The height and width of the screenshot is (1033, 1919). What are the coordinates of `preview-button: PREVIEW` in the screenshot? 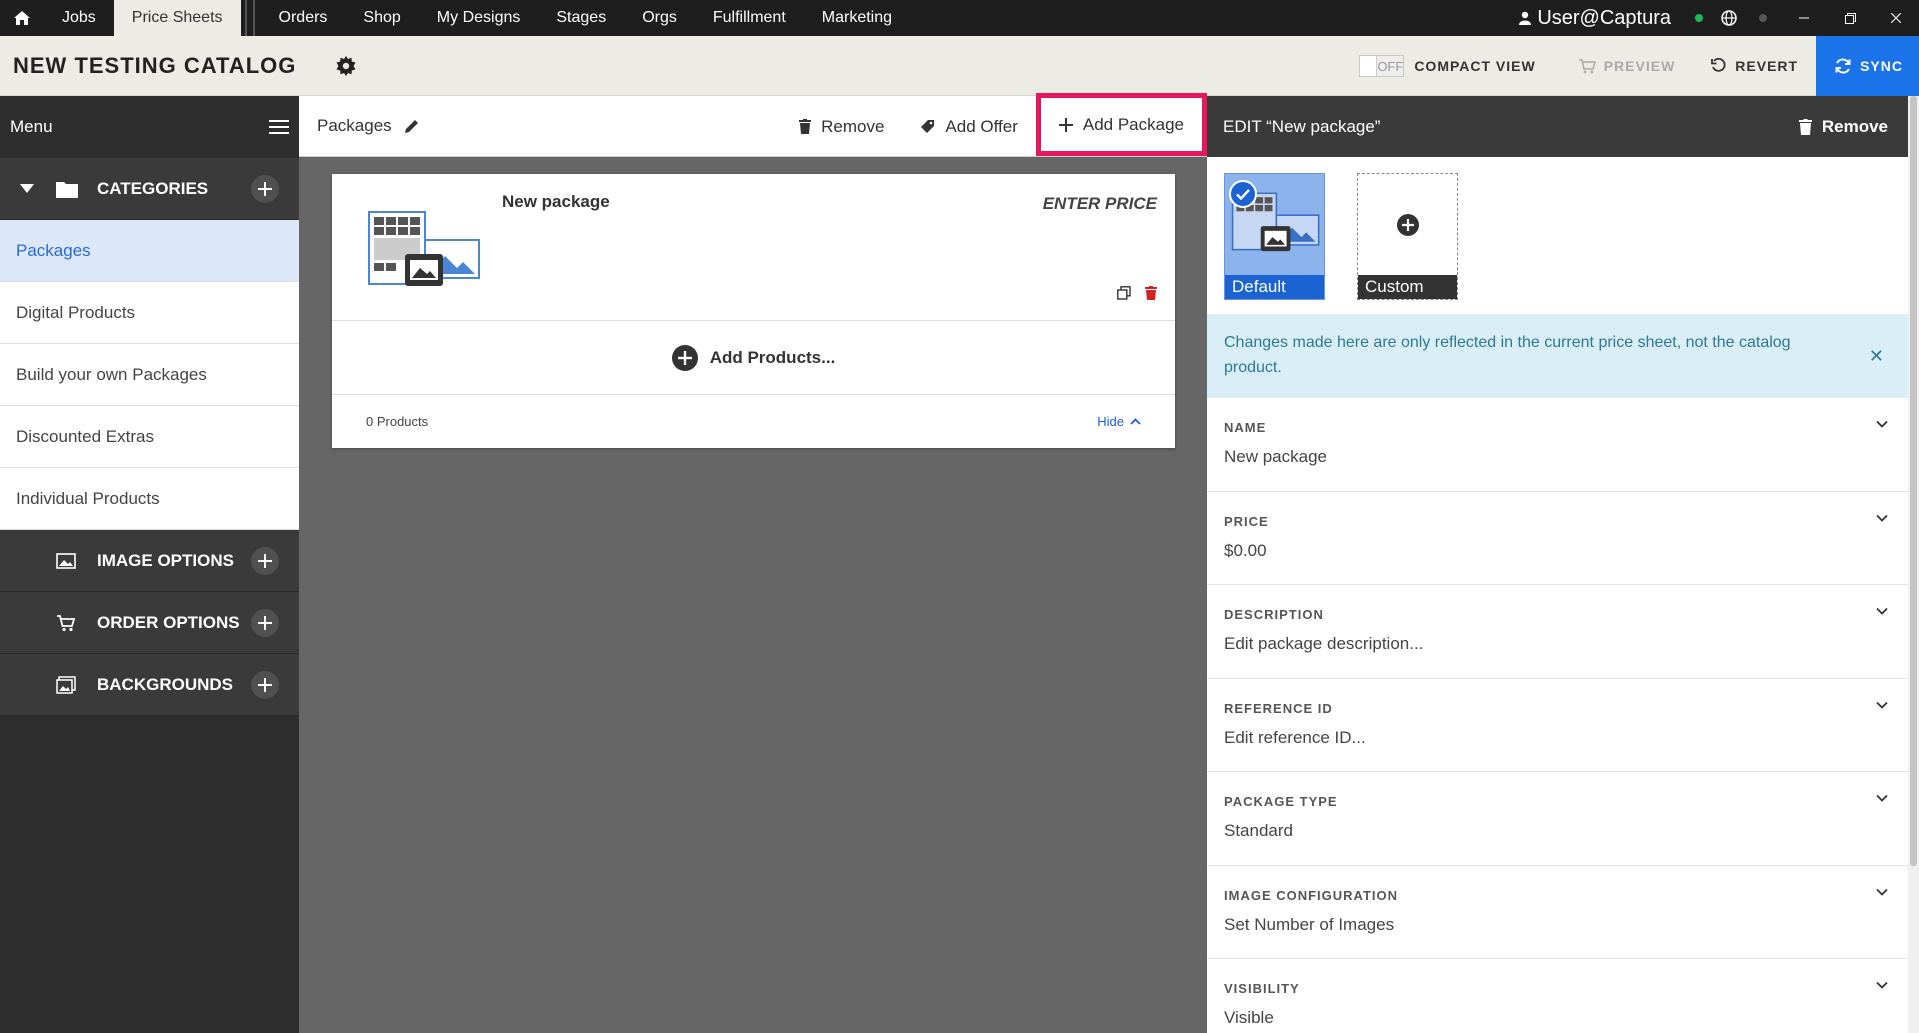 It's located at (1627, 66).